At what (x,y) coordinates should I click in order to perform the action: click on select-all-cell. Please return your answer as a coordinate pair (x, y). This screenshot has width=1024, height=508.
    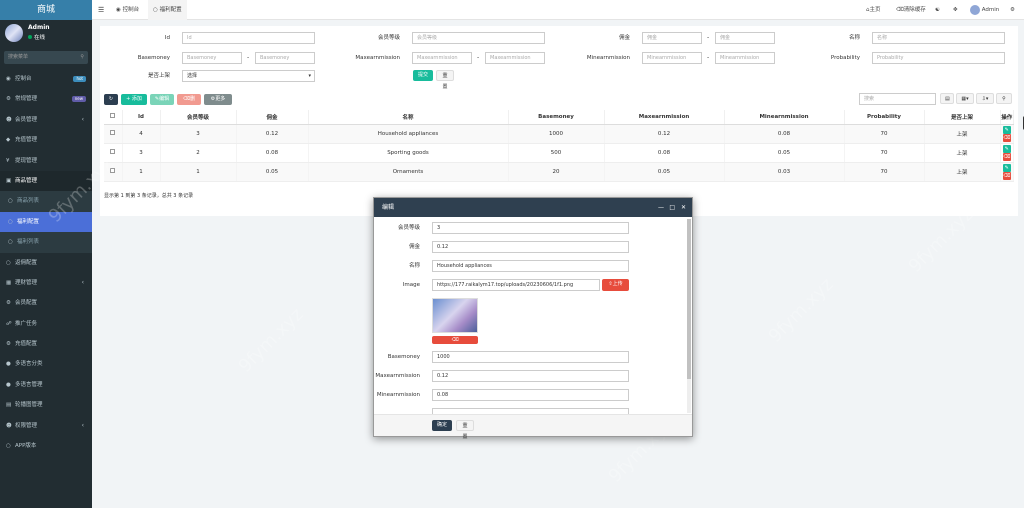
    Looking at the image, I should click on (113, 117).